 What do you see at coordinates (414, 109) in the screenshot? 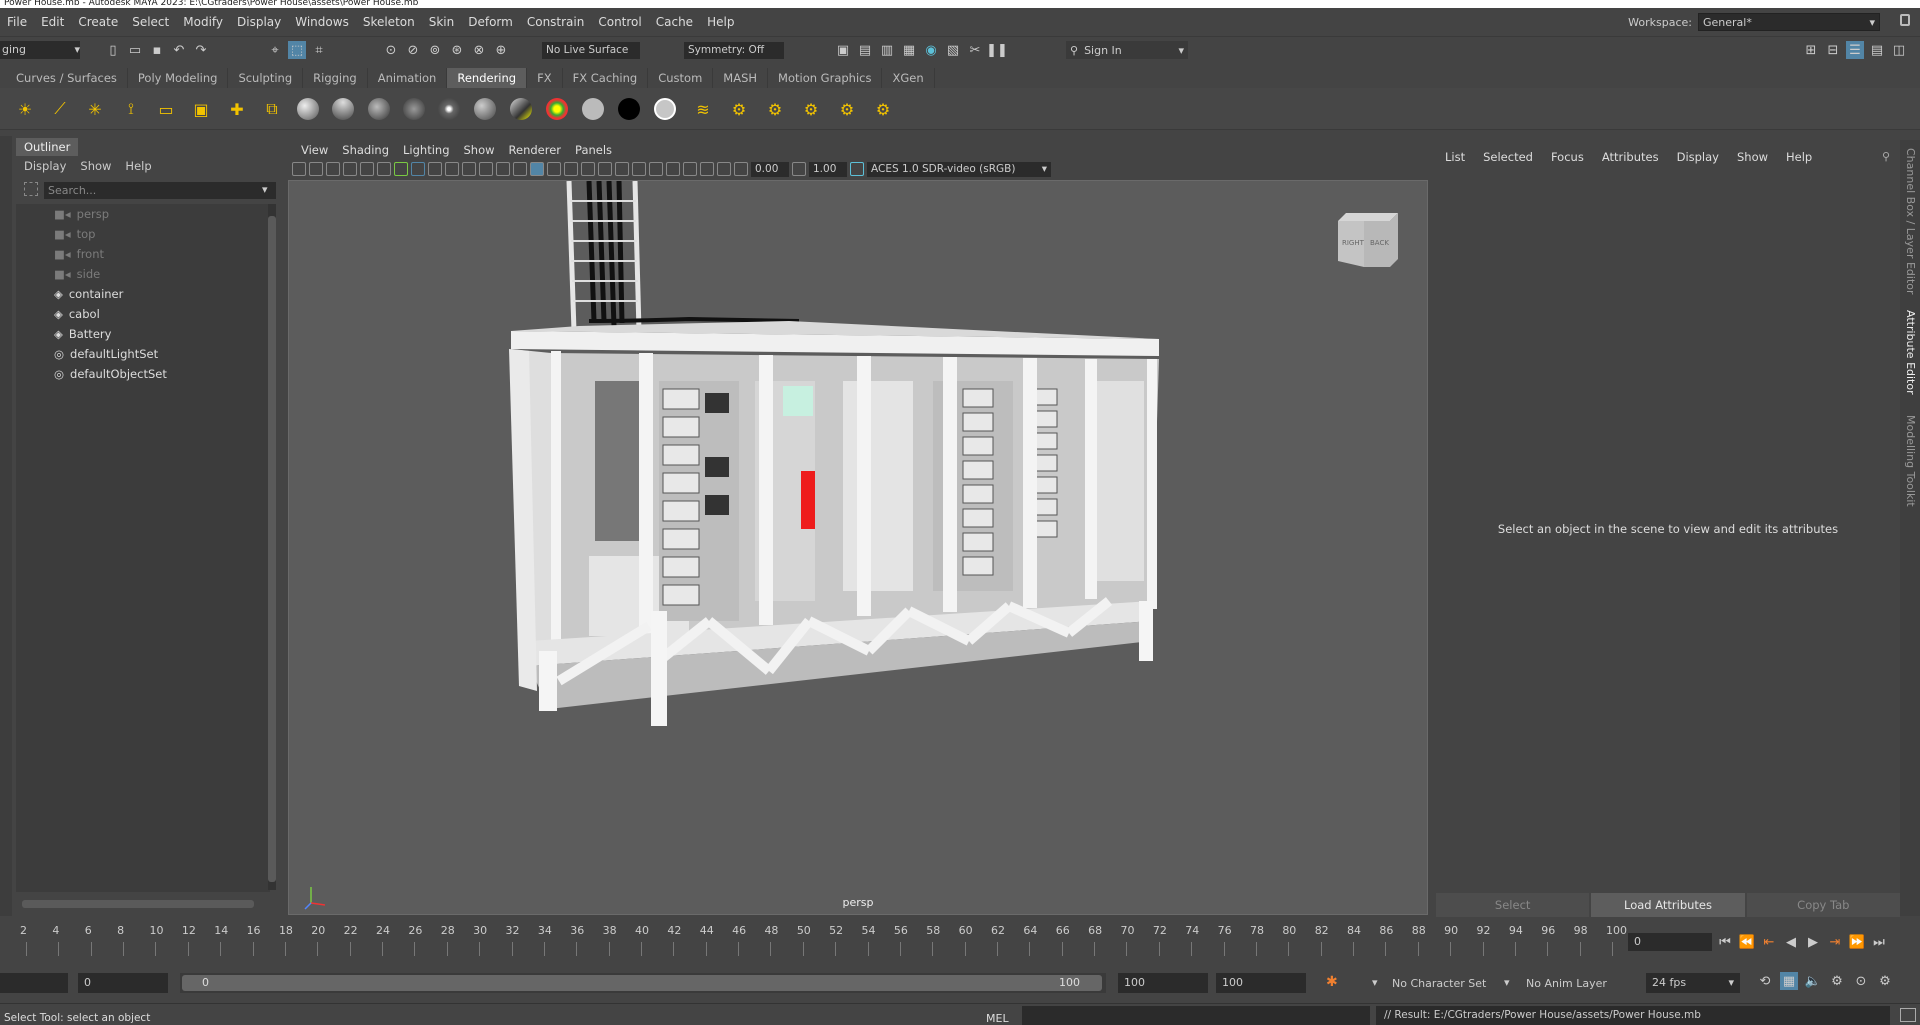
I see `phonge-material-icon` at bounding box center [414, 109].